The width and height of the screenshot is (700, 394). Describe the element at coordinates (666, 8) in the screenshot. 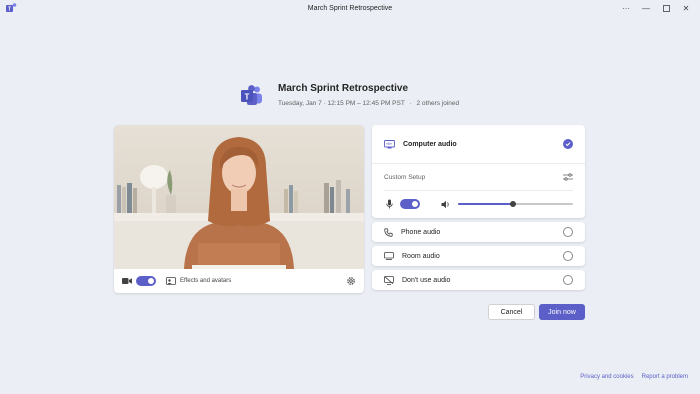

I see `maximize-icon` at that location.